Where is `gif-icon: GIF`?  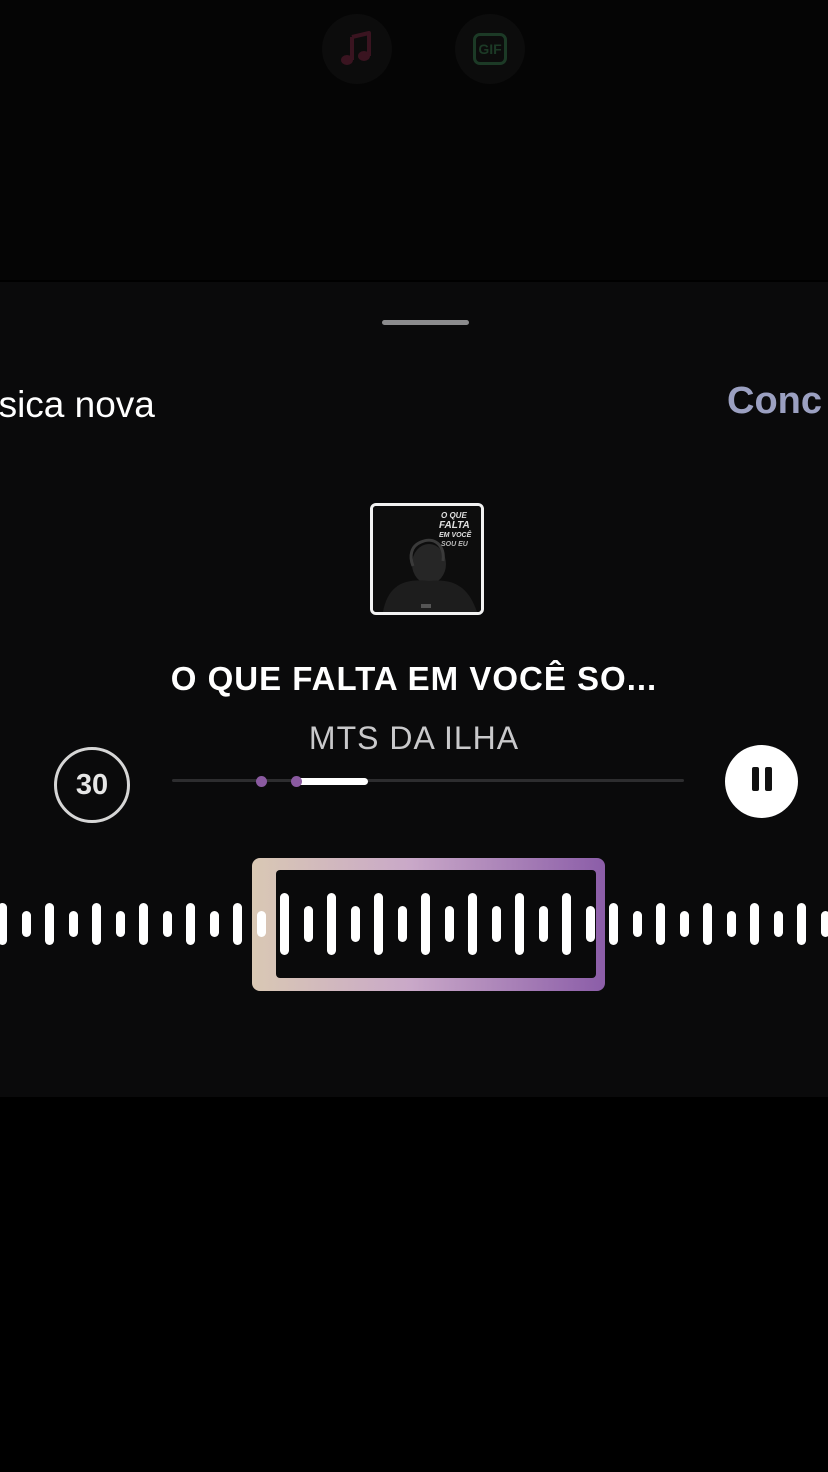 gif-icon: GIF is located at coordinates (490, 49).